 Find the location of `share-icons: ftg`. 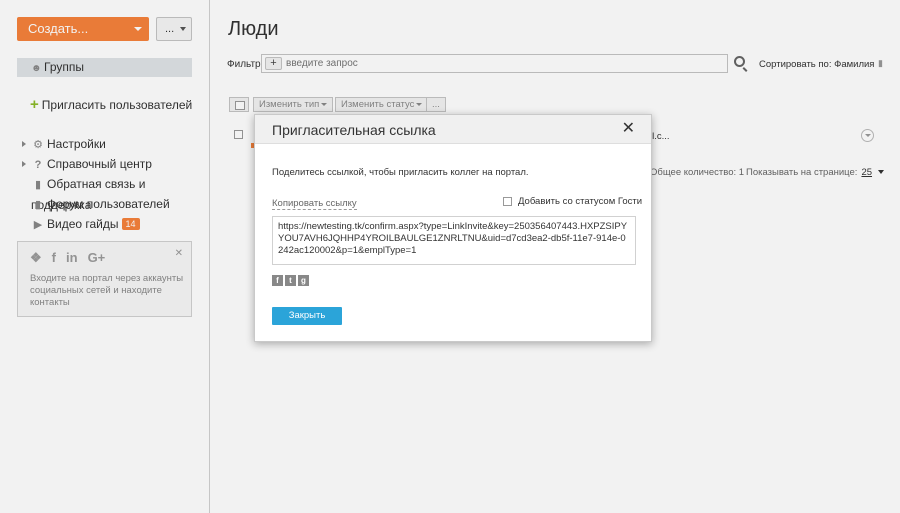

share-icons: ftg is located at coordinates (291, 279).